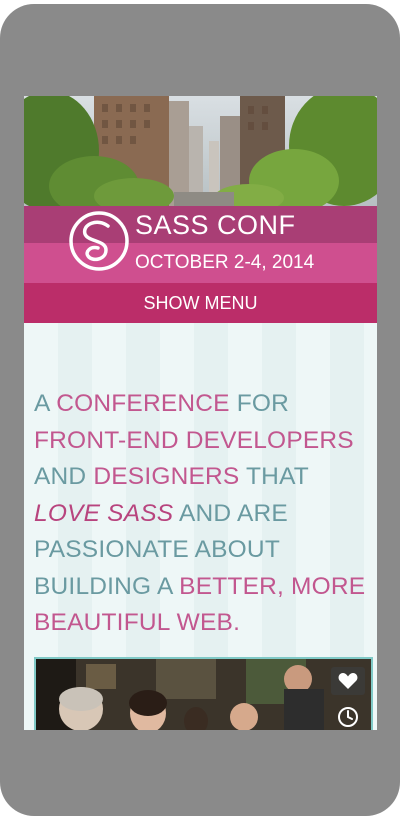 Image resolution: width=400 pixels, height=821 pixels. I want to click on tagline-text: FOR, so click(259, 403).